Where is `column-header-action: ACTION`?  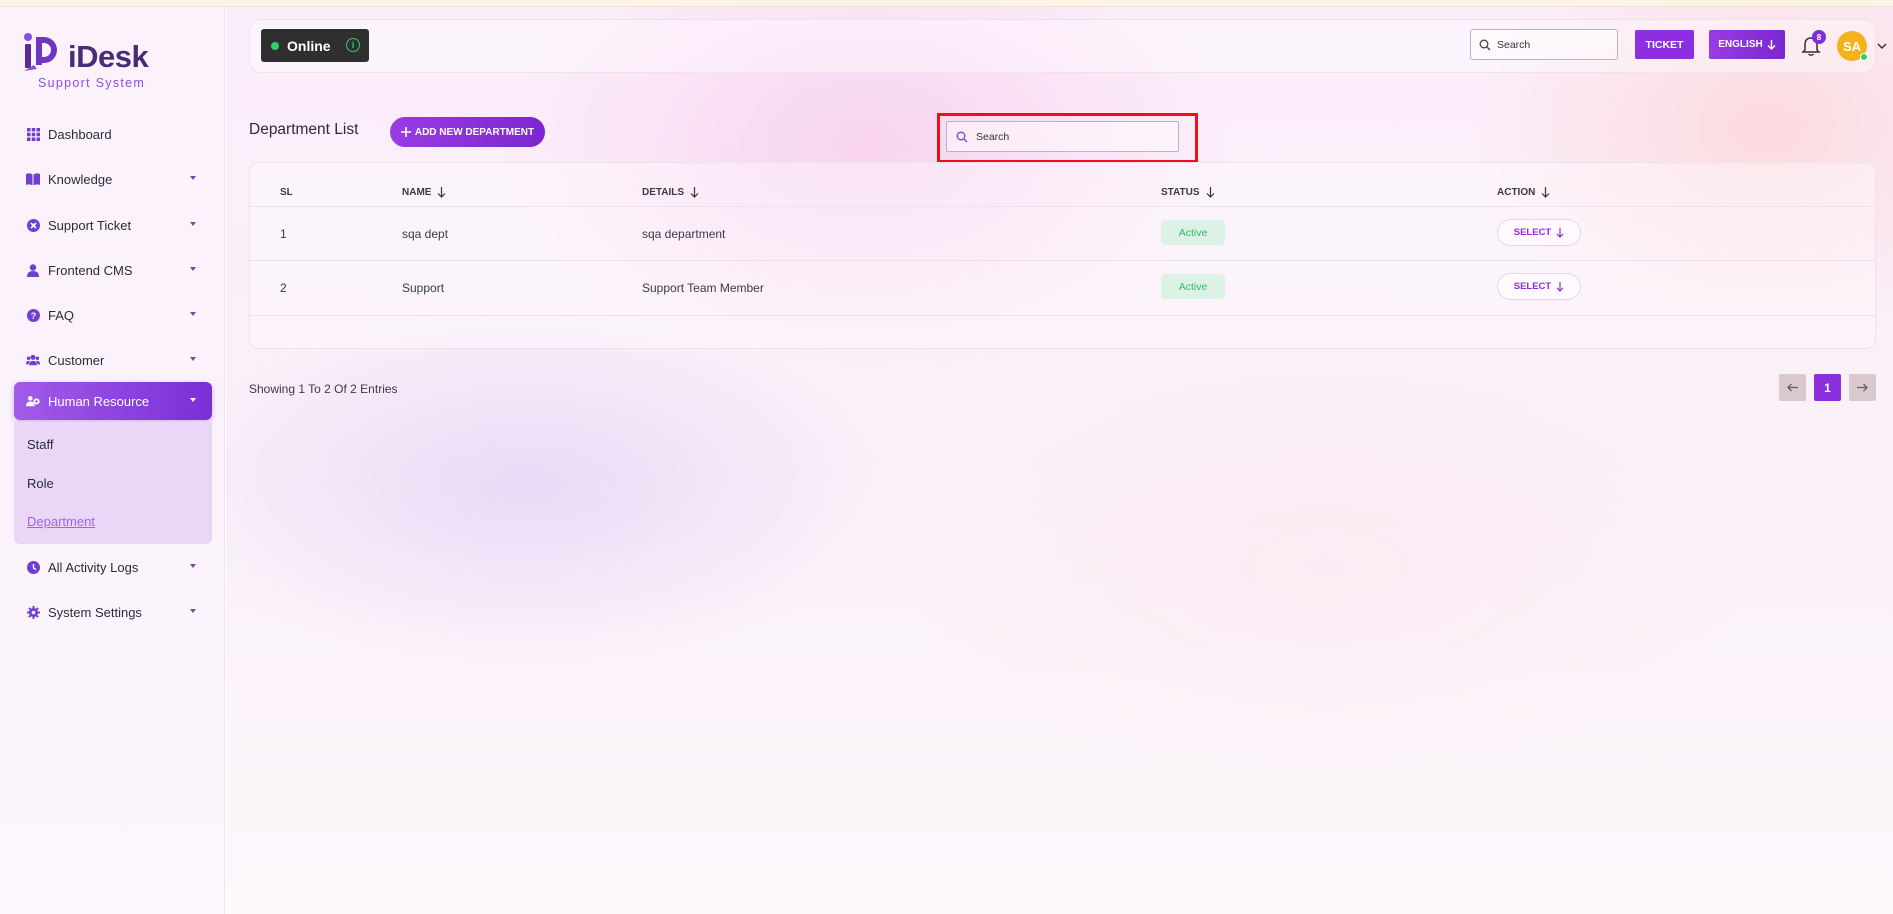 column-header-action: ACTION is located at coordinates (1523, 192).